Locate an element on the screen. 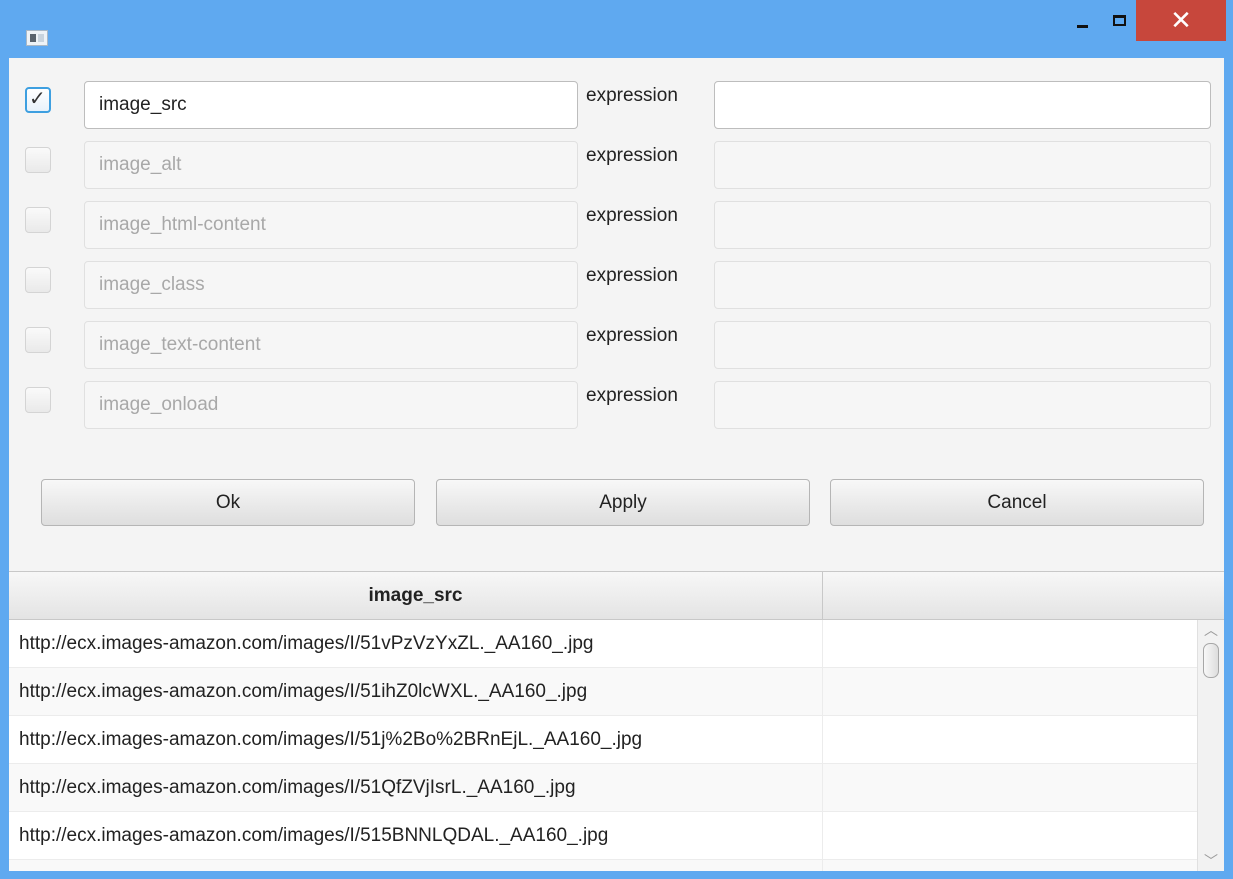 The image size is (1233, 879). field-row-image-html-content: image_html-content expression is located at coordinates (616, 225).